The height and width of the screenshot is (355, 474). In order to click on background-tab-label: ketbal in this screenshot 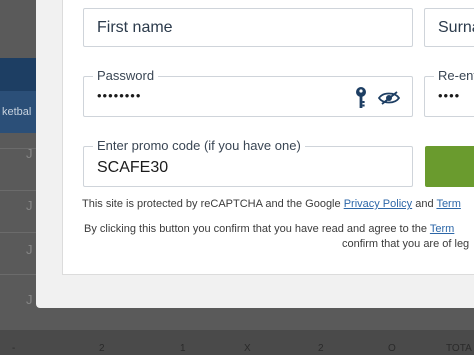, I will do `click(17, 112)`.